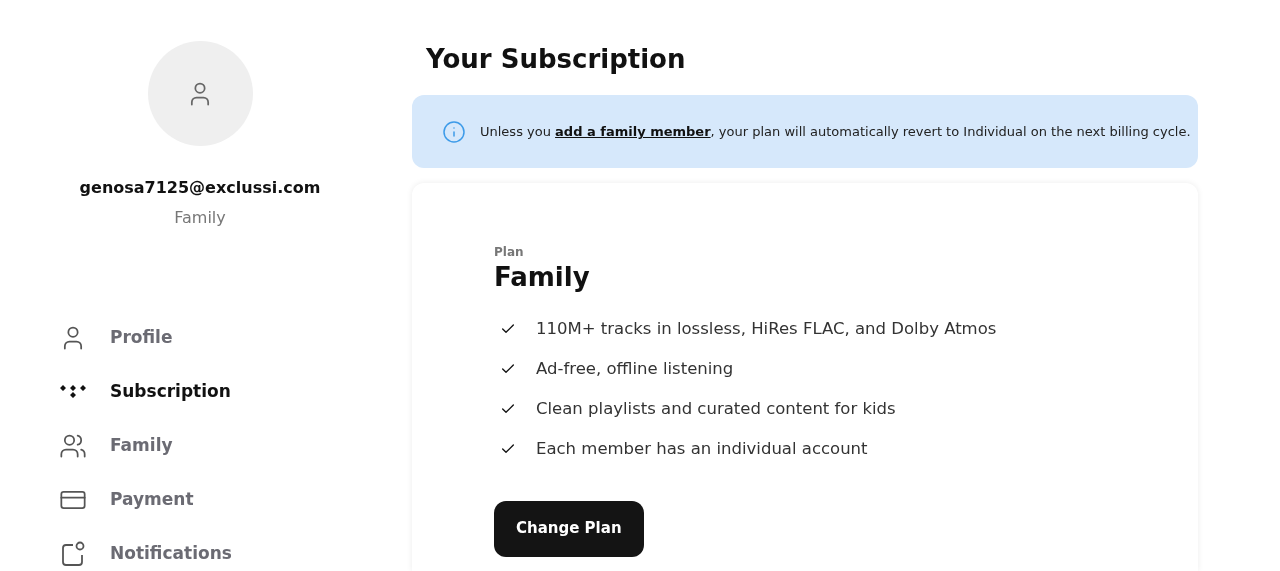 This screenshot has width=1280, height=571. What do you see at coordinates (569, 528) in the screenshot?
I see `change-plan-button: Change Plan` at bounding box center [569, 528].